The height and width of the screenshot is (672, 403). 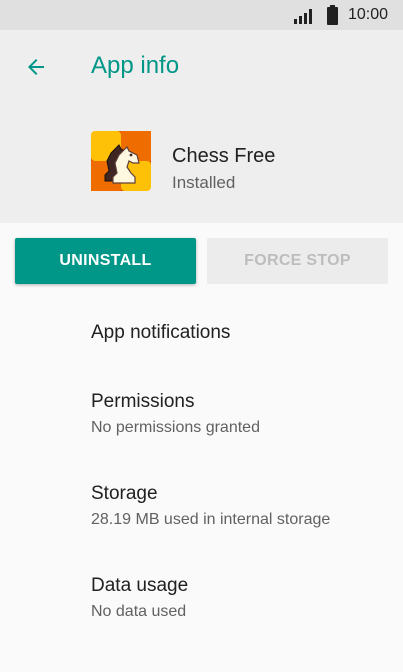 I want to click on arrow-left-icon, so click(x=36, y=67).